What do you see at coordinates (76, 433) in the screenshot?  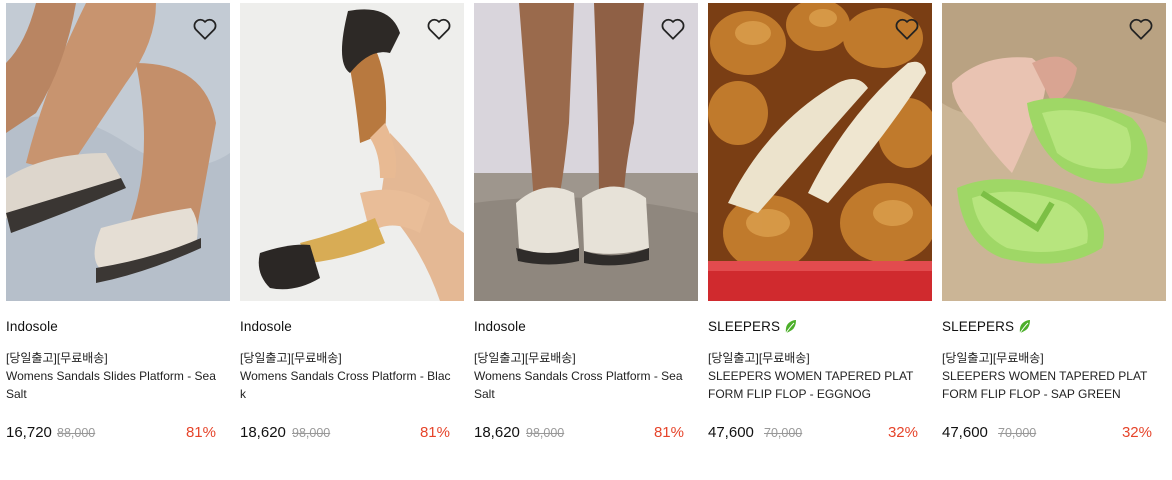 I see `original-price: 88,000` at bounding box center [76, 433].